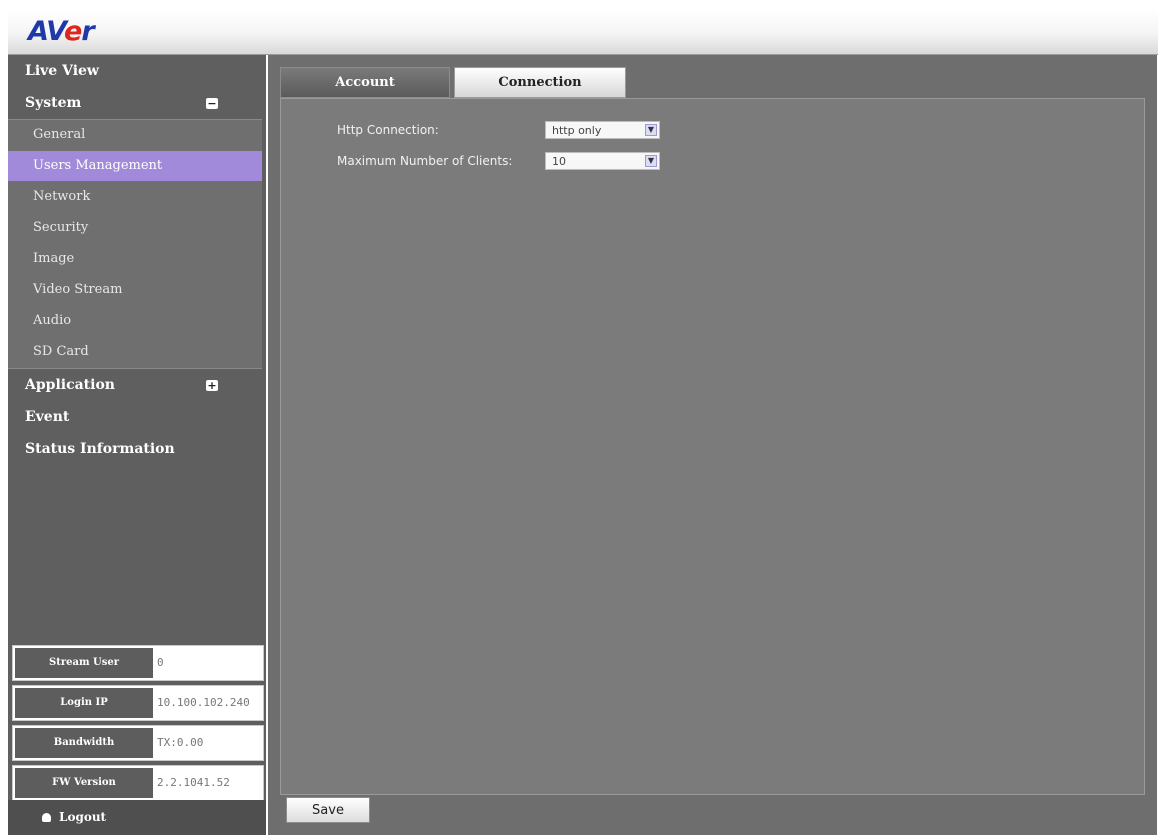 The height and width of the screenshot is (835, 1165). I want to click on info-row-fw-version: FW Version 2.2.1041.52, so click(138, 783).